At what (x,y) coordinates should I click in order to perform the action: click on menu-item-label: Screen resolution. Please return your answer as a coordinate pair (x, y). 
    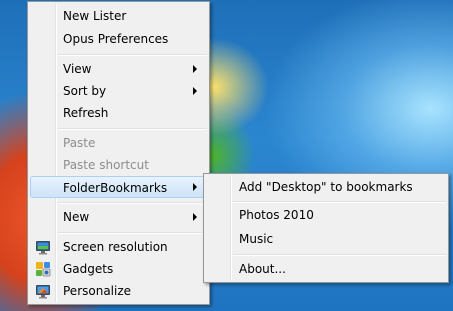
    Looking at the image, I should click on (115, 247).